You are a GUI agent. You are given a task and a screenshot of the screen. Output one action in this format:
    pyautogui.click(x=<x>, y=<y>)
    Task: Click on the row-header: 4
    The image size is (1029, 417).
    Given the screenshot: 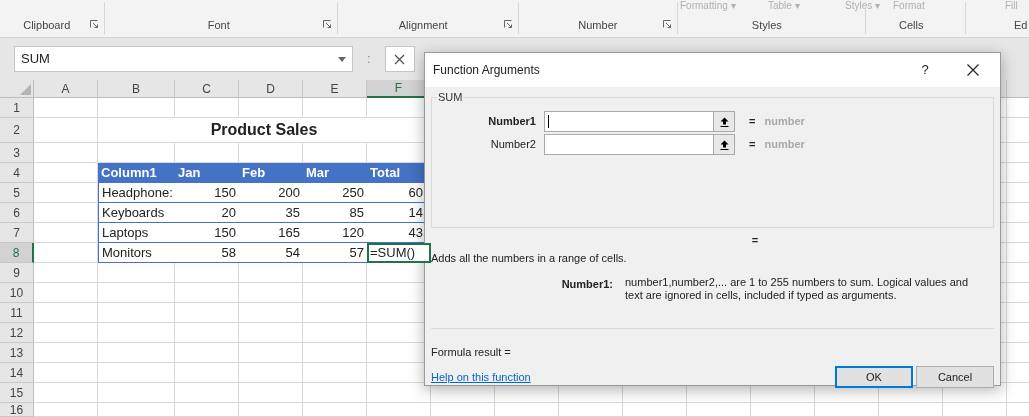 What is the action you would take?
    pyautogui.click(x=17, y=173)
    